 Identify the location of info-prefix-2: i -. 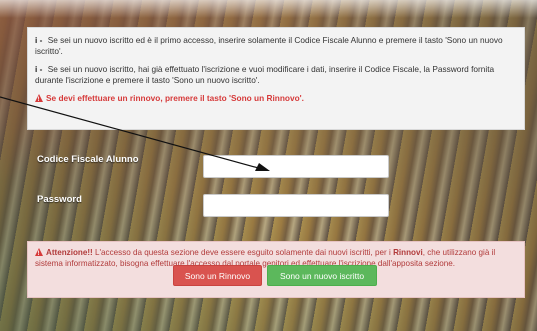
(40, 69).